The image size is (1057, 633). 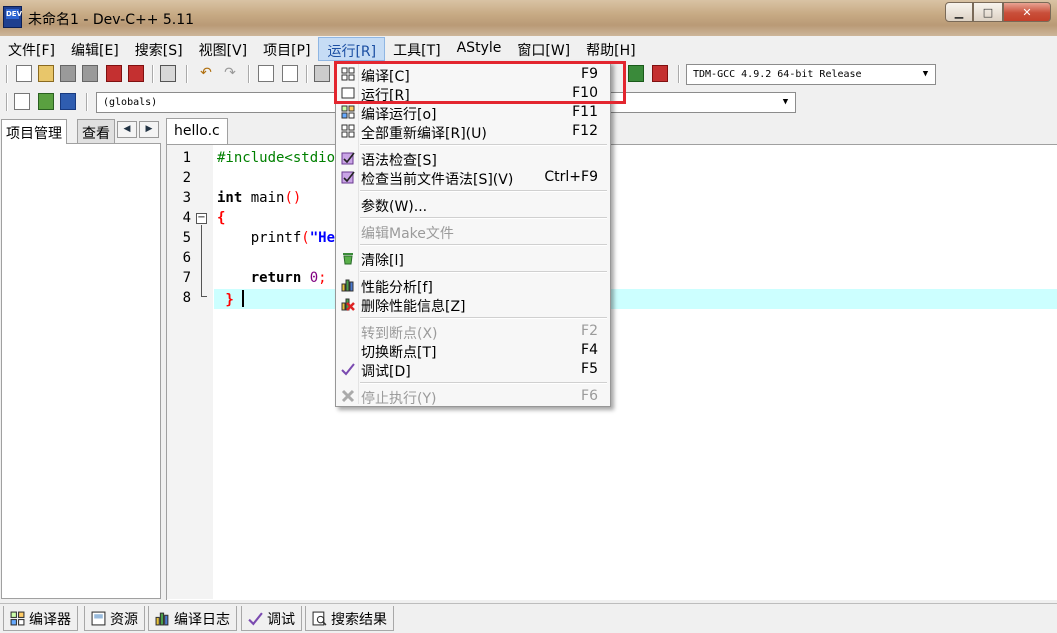 I want to click on minimize-icon: ▁, so click(x=959, y=12).